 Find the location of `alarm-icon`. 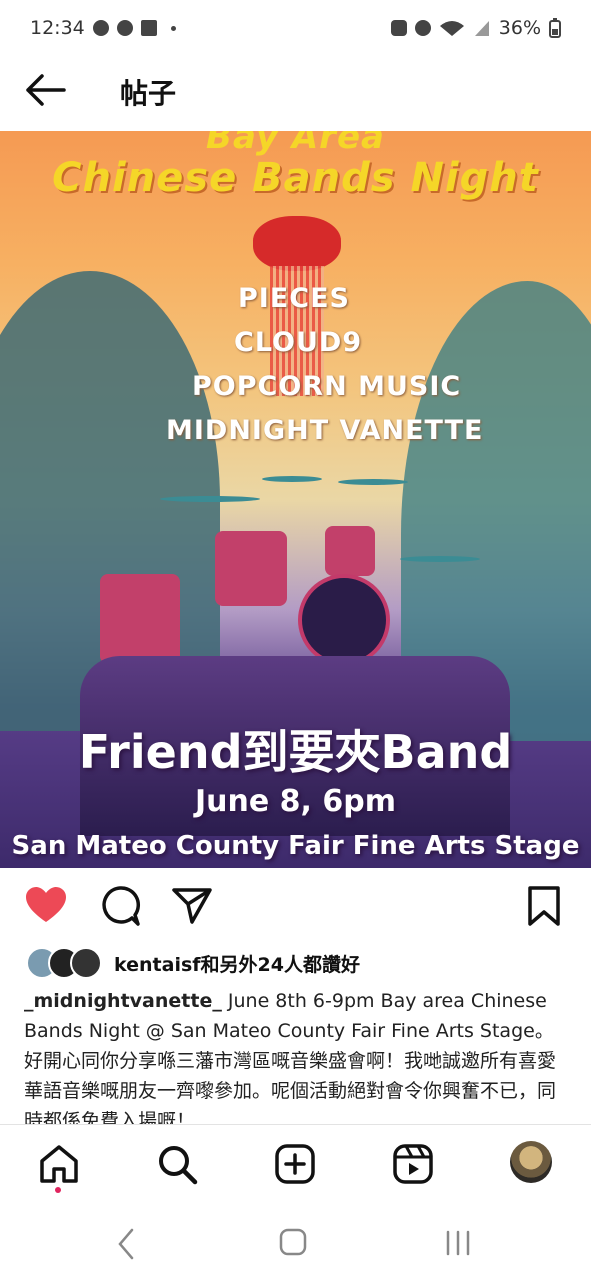

alarm-icon is located at coordinates (422, 28).